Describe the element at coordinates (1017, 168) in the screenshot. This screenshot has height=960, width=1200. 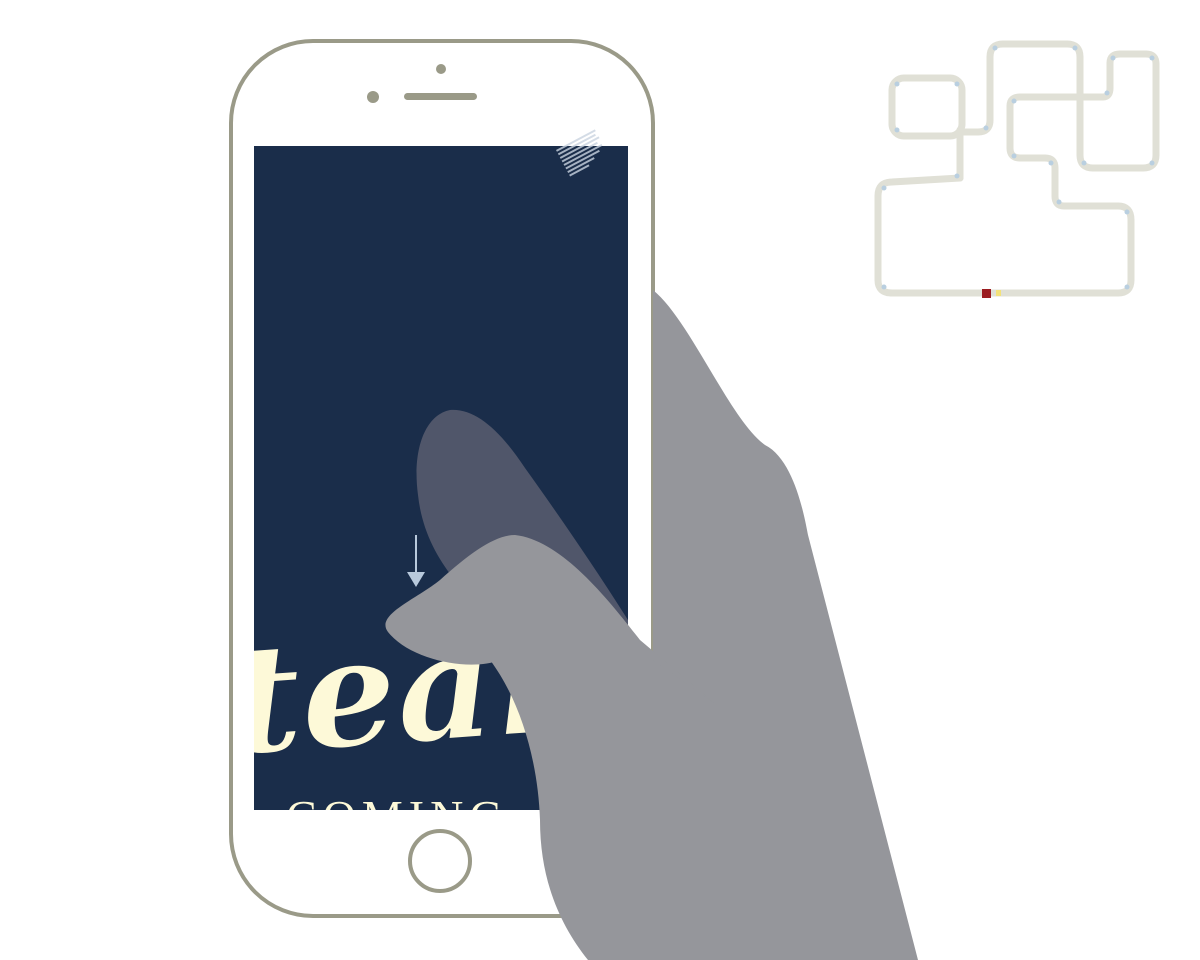
I see `track-layout-icon` at that location.